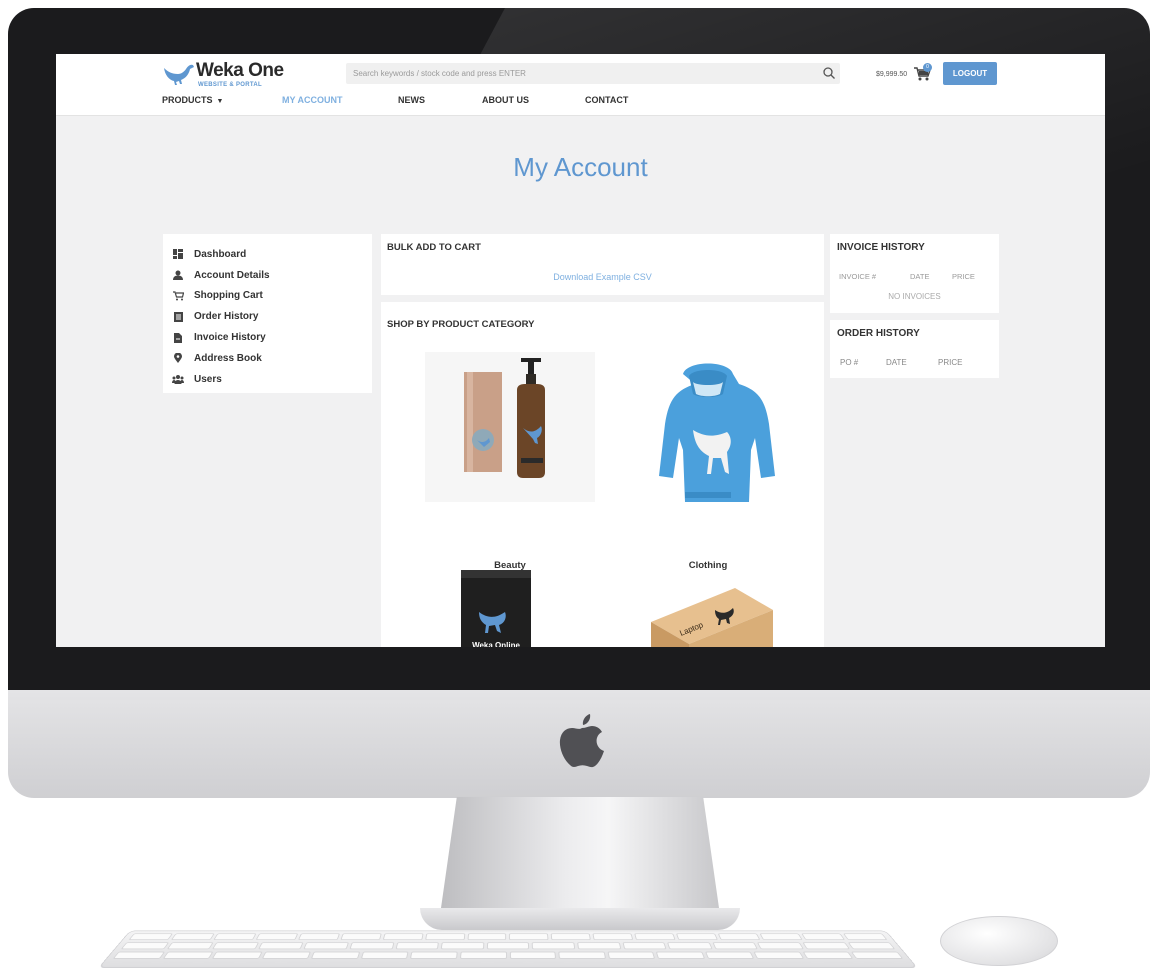  What do you see at coordinates (849, 362) in the screenshot?
I see `column-header: PO #` at bounding box center [849, 362].